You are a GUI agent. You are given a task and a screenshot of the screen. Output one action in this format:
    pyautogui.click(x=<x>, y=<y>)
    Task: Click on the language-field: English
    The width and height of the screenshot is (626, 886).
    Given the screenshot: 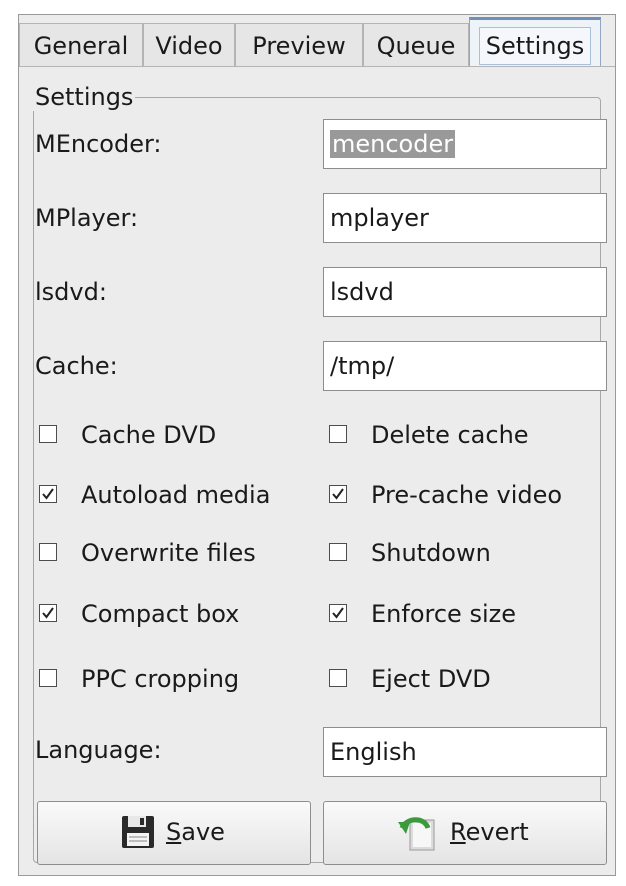 What is the action you would take?
    pyautogui.click(x=465, y=752)
    